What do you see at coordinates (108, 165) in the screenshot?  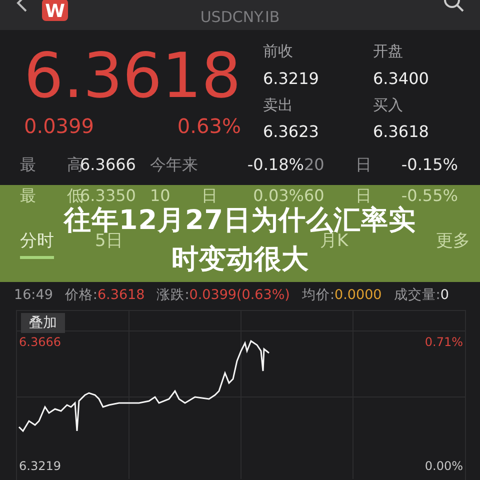 I see `stat-value: 6.3666` at bounding box center [108, 165].